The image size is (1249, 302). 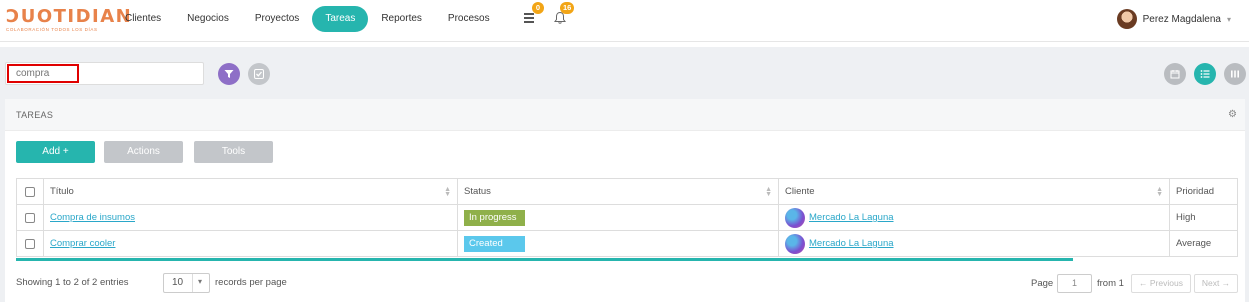 I want to click on user-avatar, so click(x=1126, y=19).